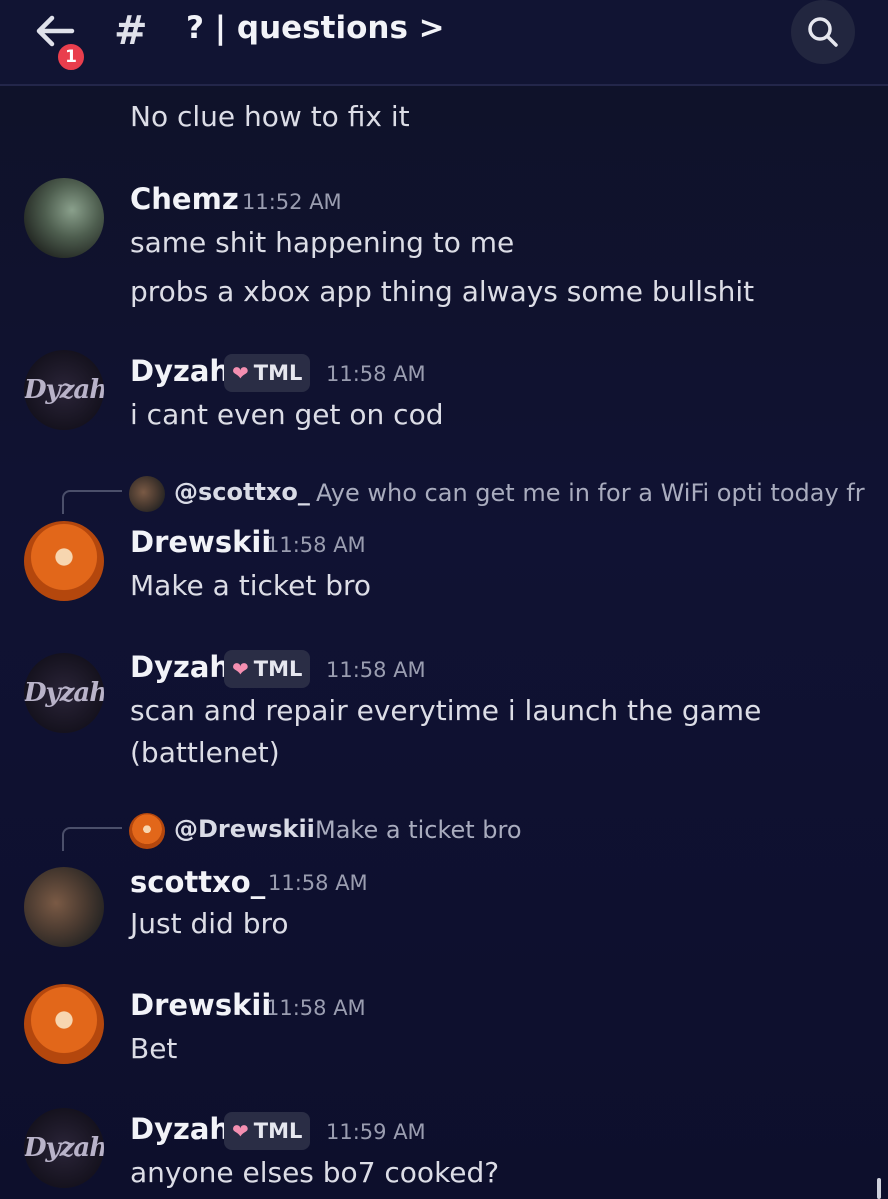 The height and width of the screenshot is (1199, 888). Describe the element at coordinates (376, 1132) in the screenshot. I see `timestamp: 11:59 AM` at that location.